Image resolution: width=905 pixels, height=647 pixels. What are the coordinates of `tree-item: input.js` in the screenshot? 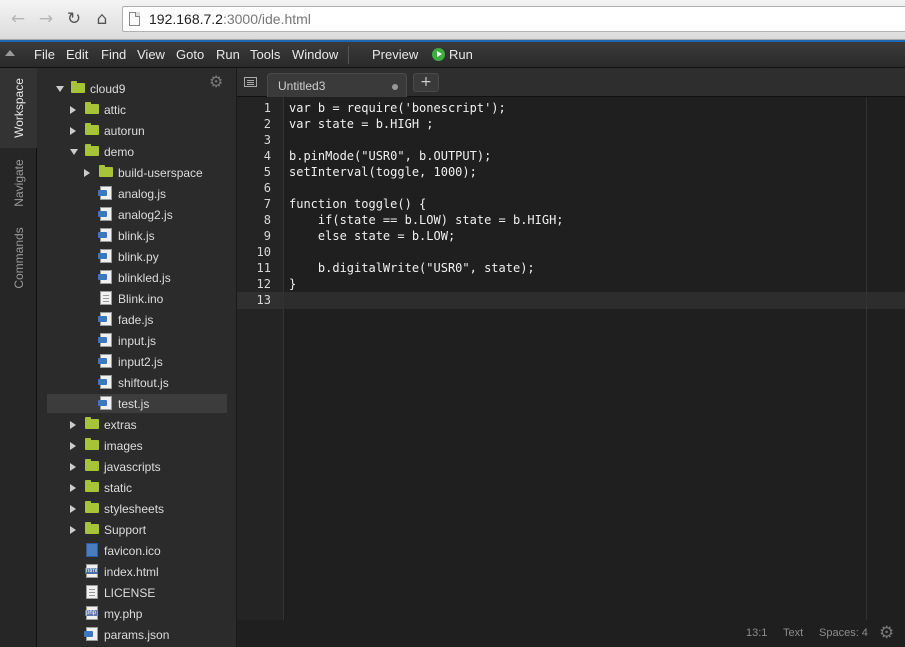 It's located at (137, 340).